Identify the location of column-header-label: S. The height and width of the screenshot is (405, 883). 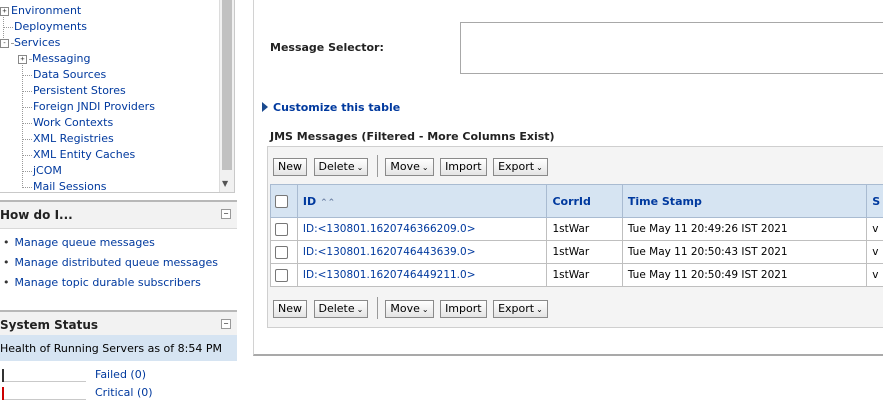
(876, 201).